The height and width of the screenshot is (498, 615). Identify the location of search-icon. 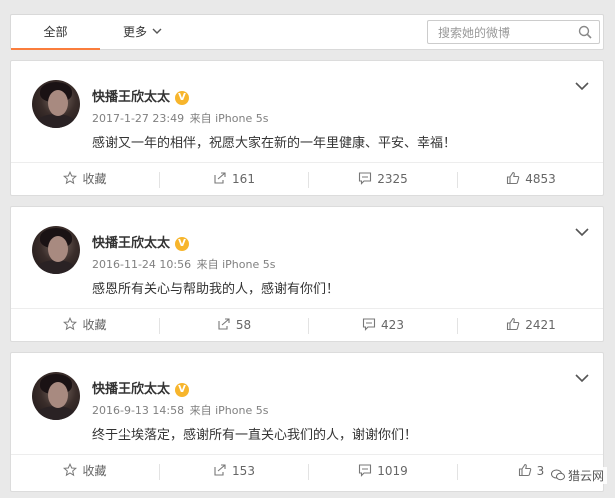
(585, 32).